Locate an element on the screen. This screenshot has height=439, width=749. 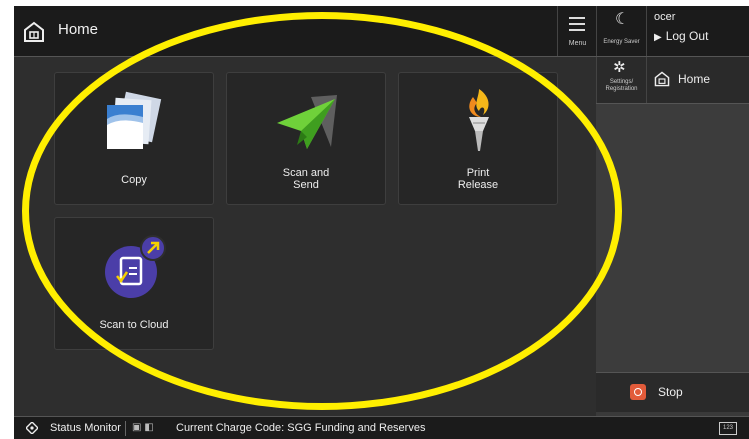
charge-code-icon: ▣ ◧ is located at coordinates (143, 427).